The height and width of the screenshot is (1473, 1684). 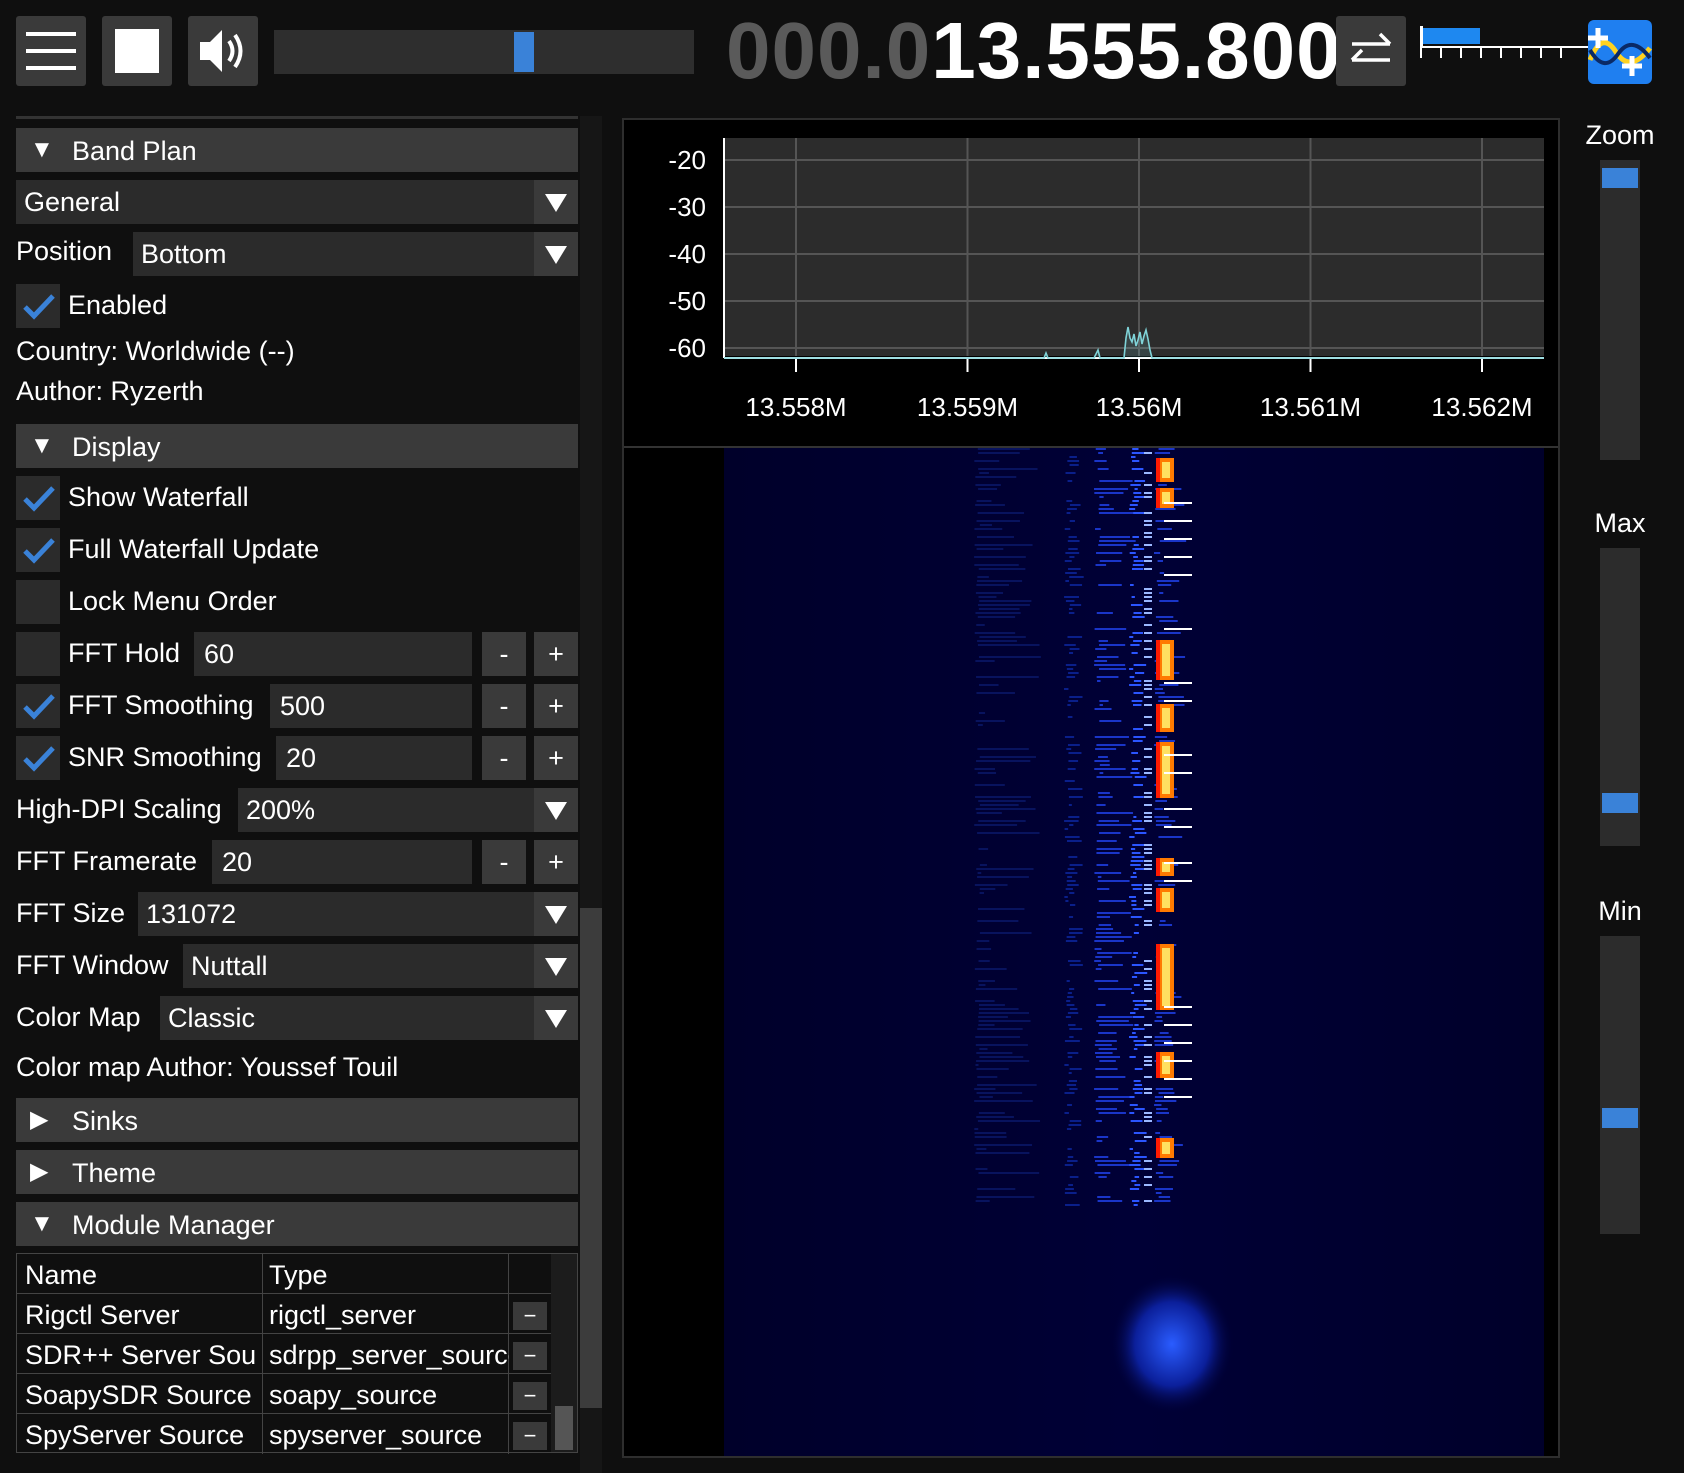 What do you see at coordinates (358, 914) in the screenshot?
I see `fft-size-select: 131072` at bounding box center [358, 914].